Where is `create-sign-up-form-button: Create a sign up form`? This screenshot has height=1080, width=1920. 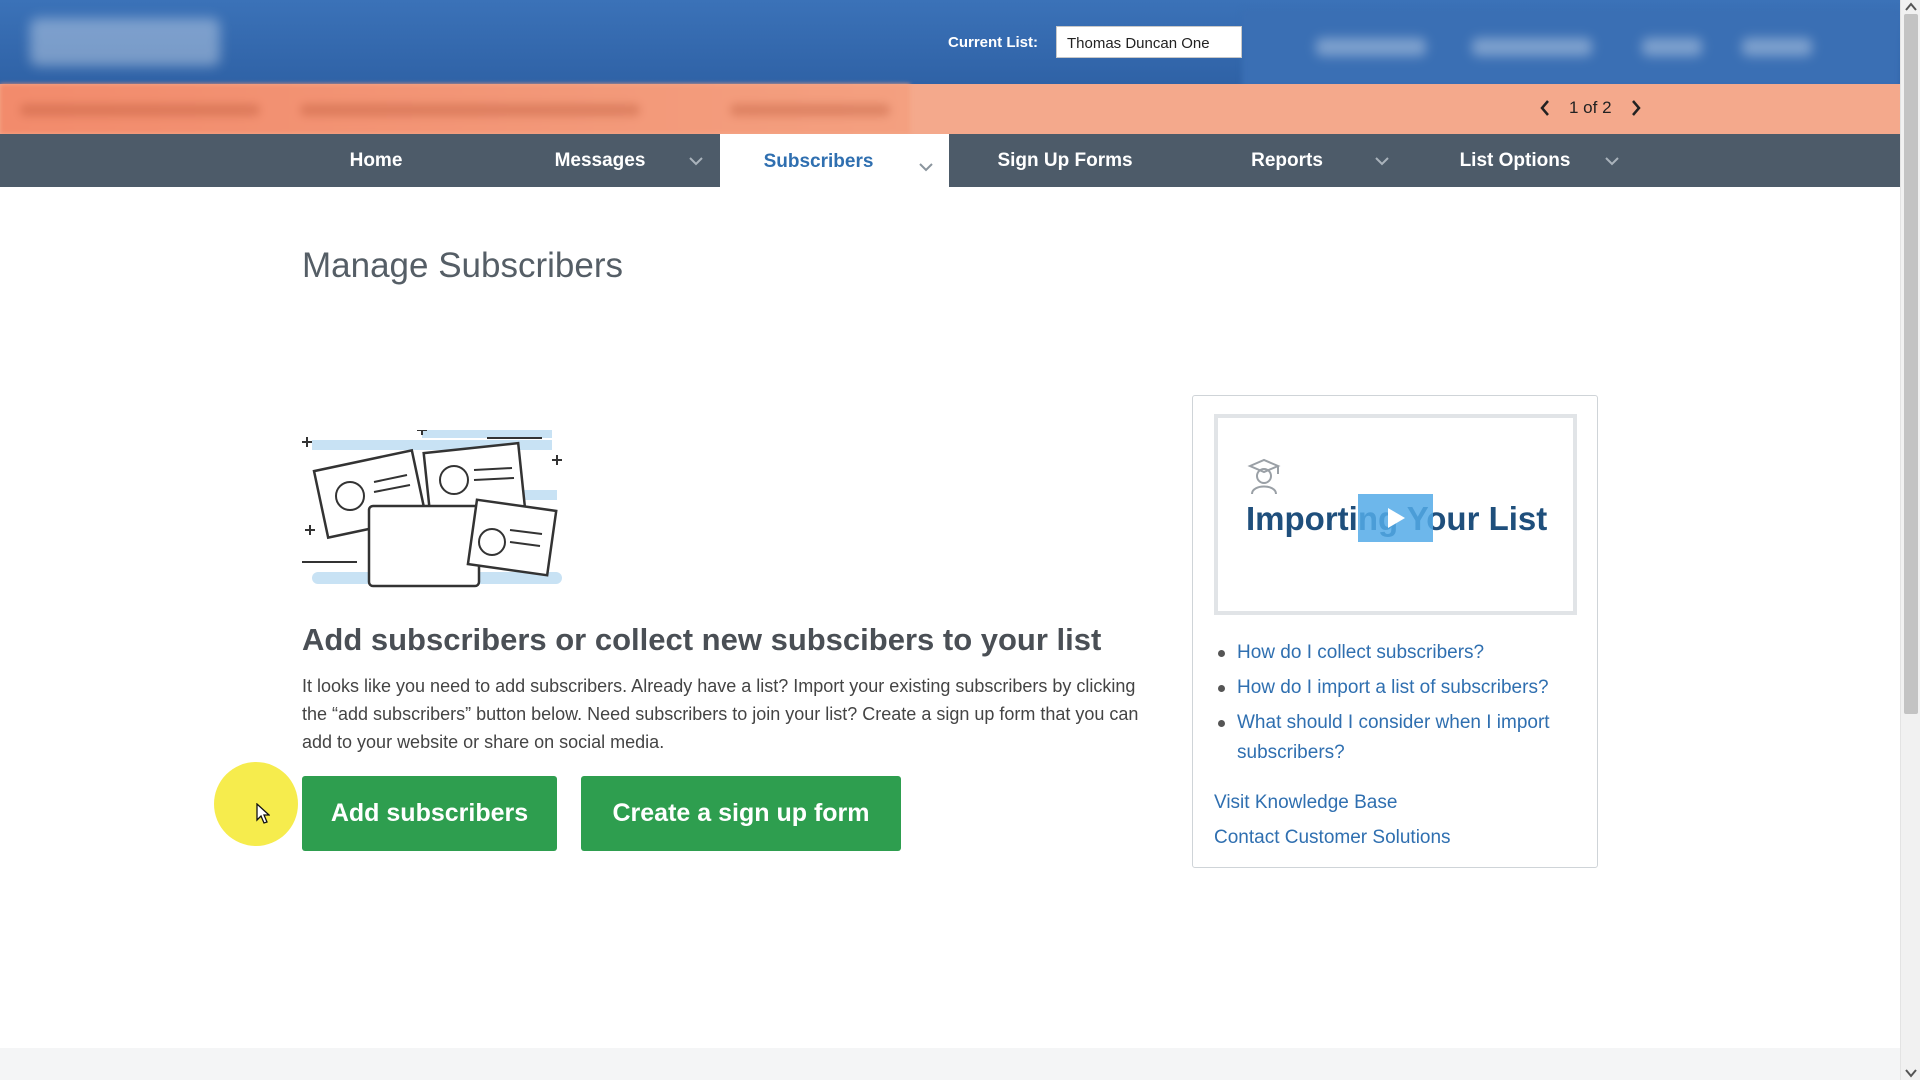
create-sign-up-form-button: Create a sign up form is located at coordinates (741, 813).